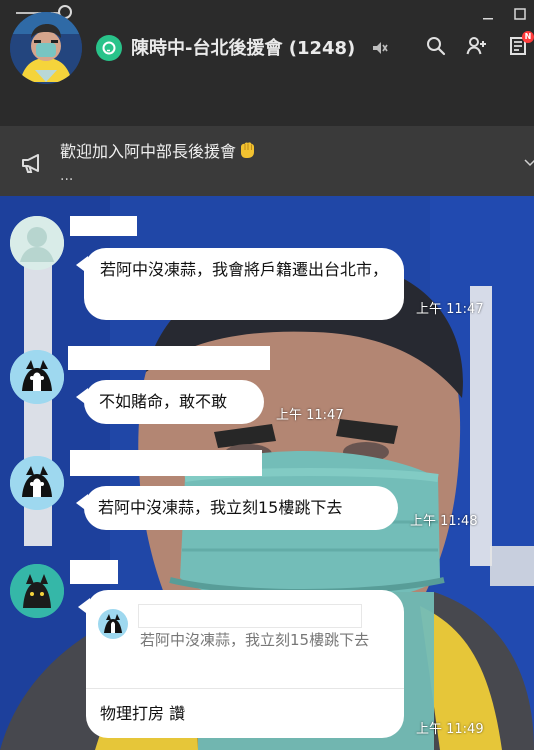  I want to click on window-titlebar, so click(267, 14).